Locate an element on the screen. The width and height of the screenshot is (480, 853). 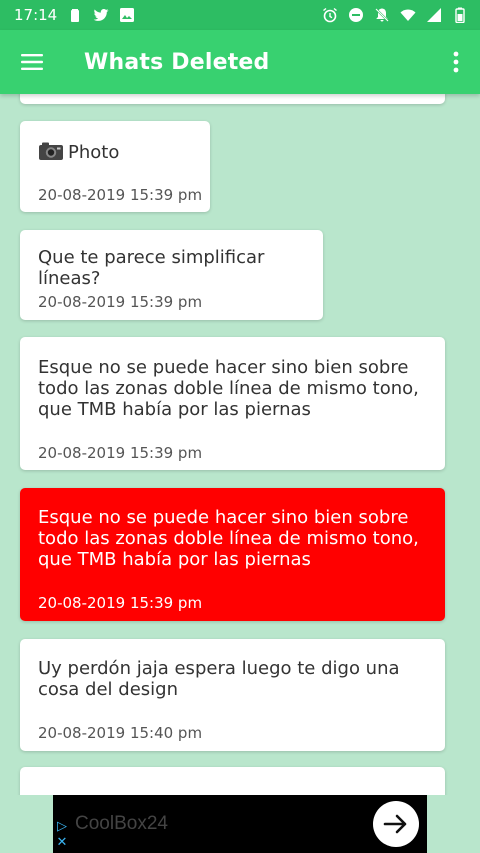
ad-action-button is located at coordinates (396, 824).